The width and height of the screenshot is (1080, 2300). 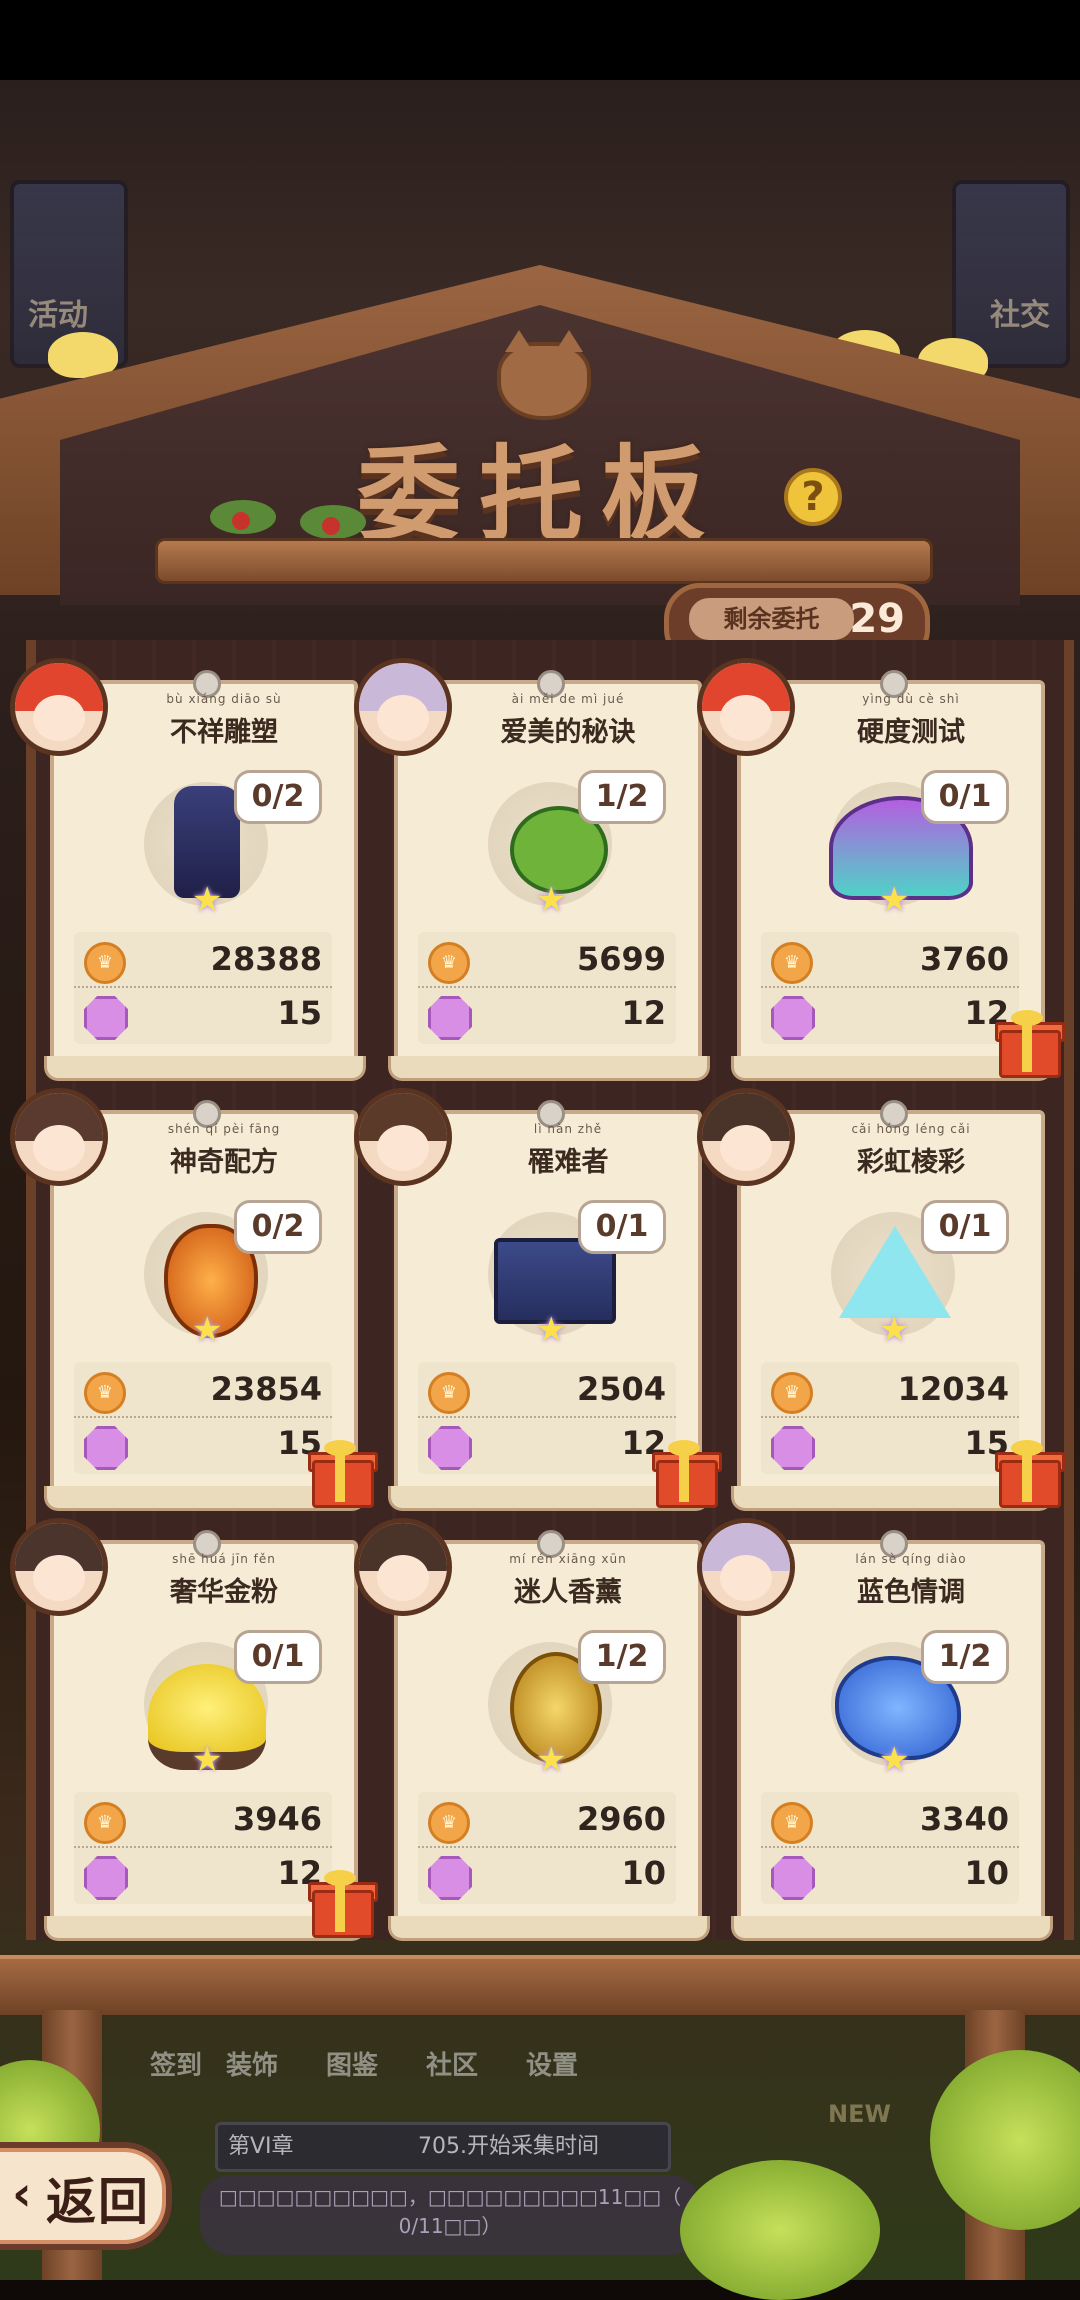 What do you see at coordinates (266, 959) in the screenshot?
I see `gold-reward-value: 28388` at bounding box center [266, 959].